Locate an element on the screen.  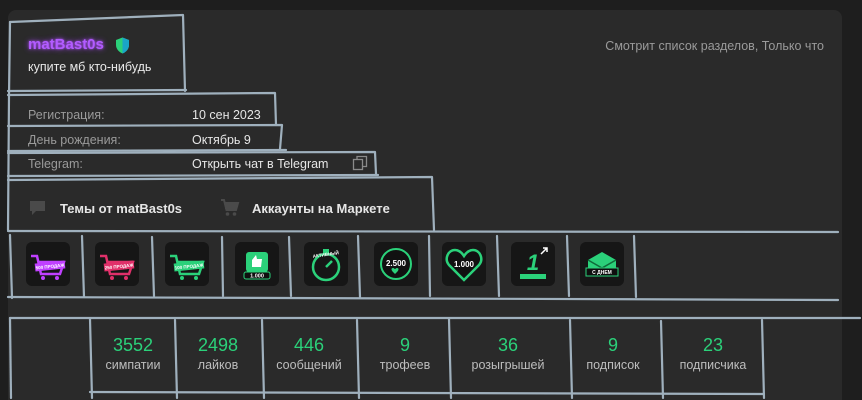
badge-text-birthday: С ДНЕМ is located at coordinates (602, 273).